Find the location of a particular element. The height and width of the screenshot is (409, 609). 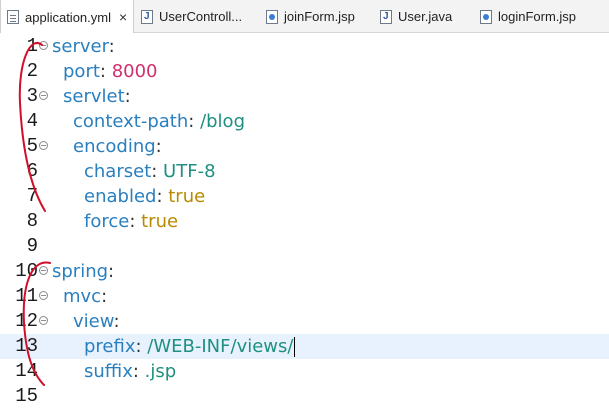

red-pen-annotation is located at coordinates (34, 214).